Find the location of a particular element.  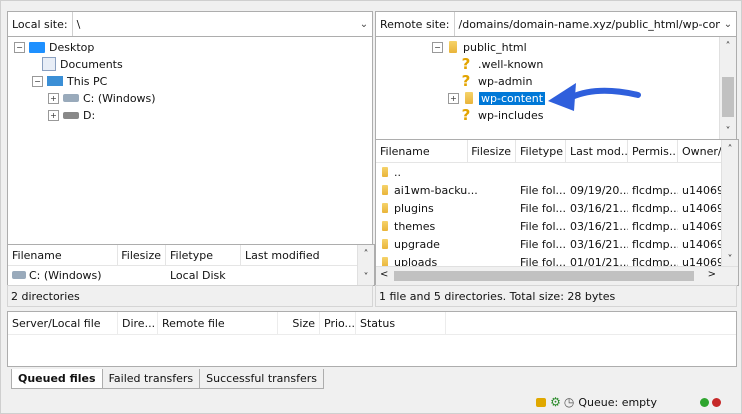

tree-item-d-drive: + D: is located at coordinates (71, 115).